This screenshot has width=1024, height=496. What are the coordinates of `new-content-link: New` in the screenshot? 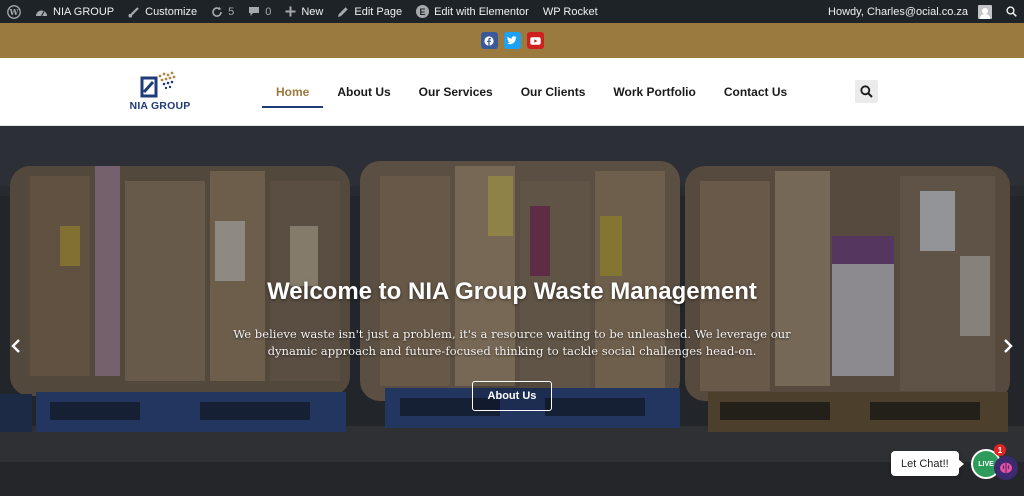 It's located at (304, 11).